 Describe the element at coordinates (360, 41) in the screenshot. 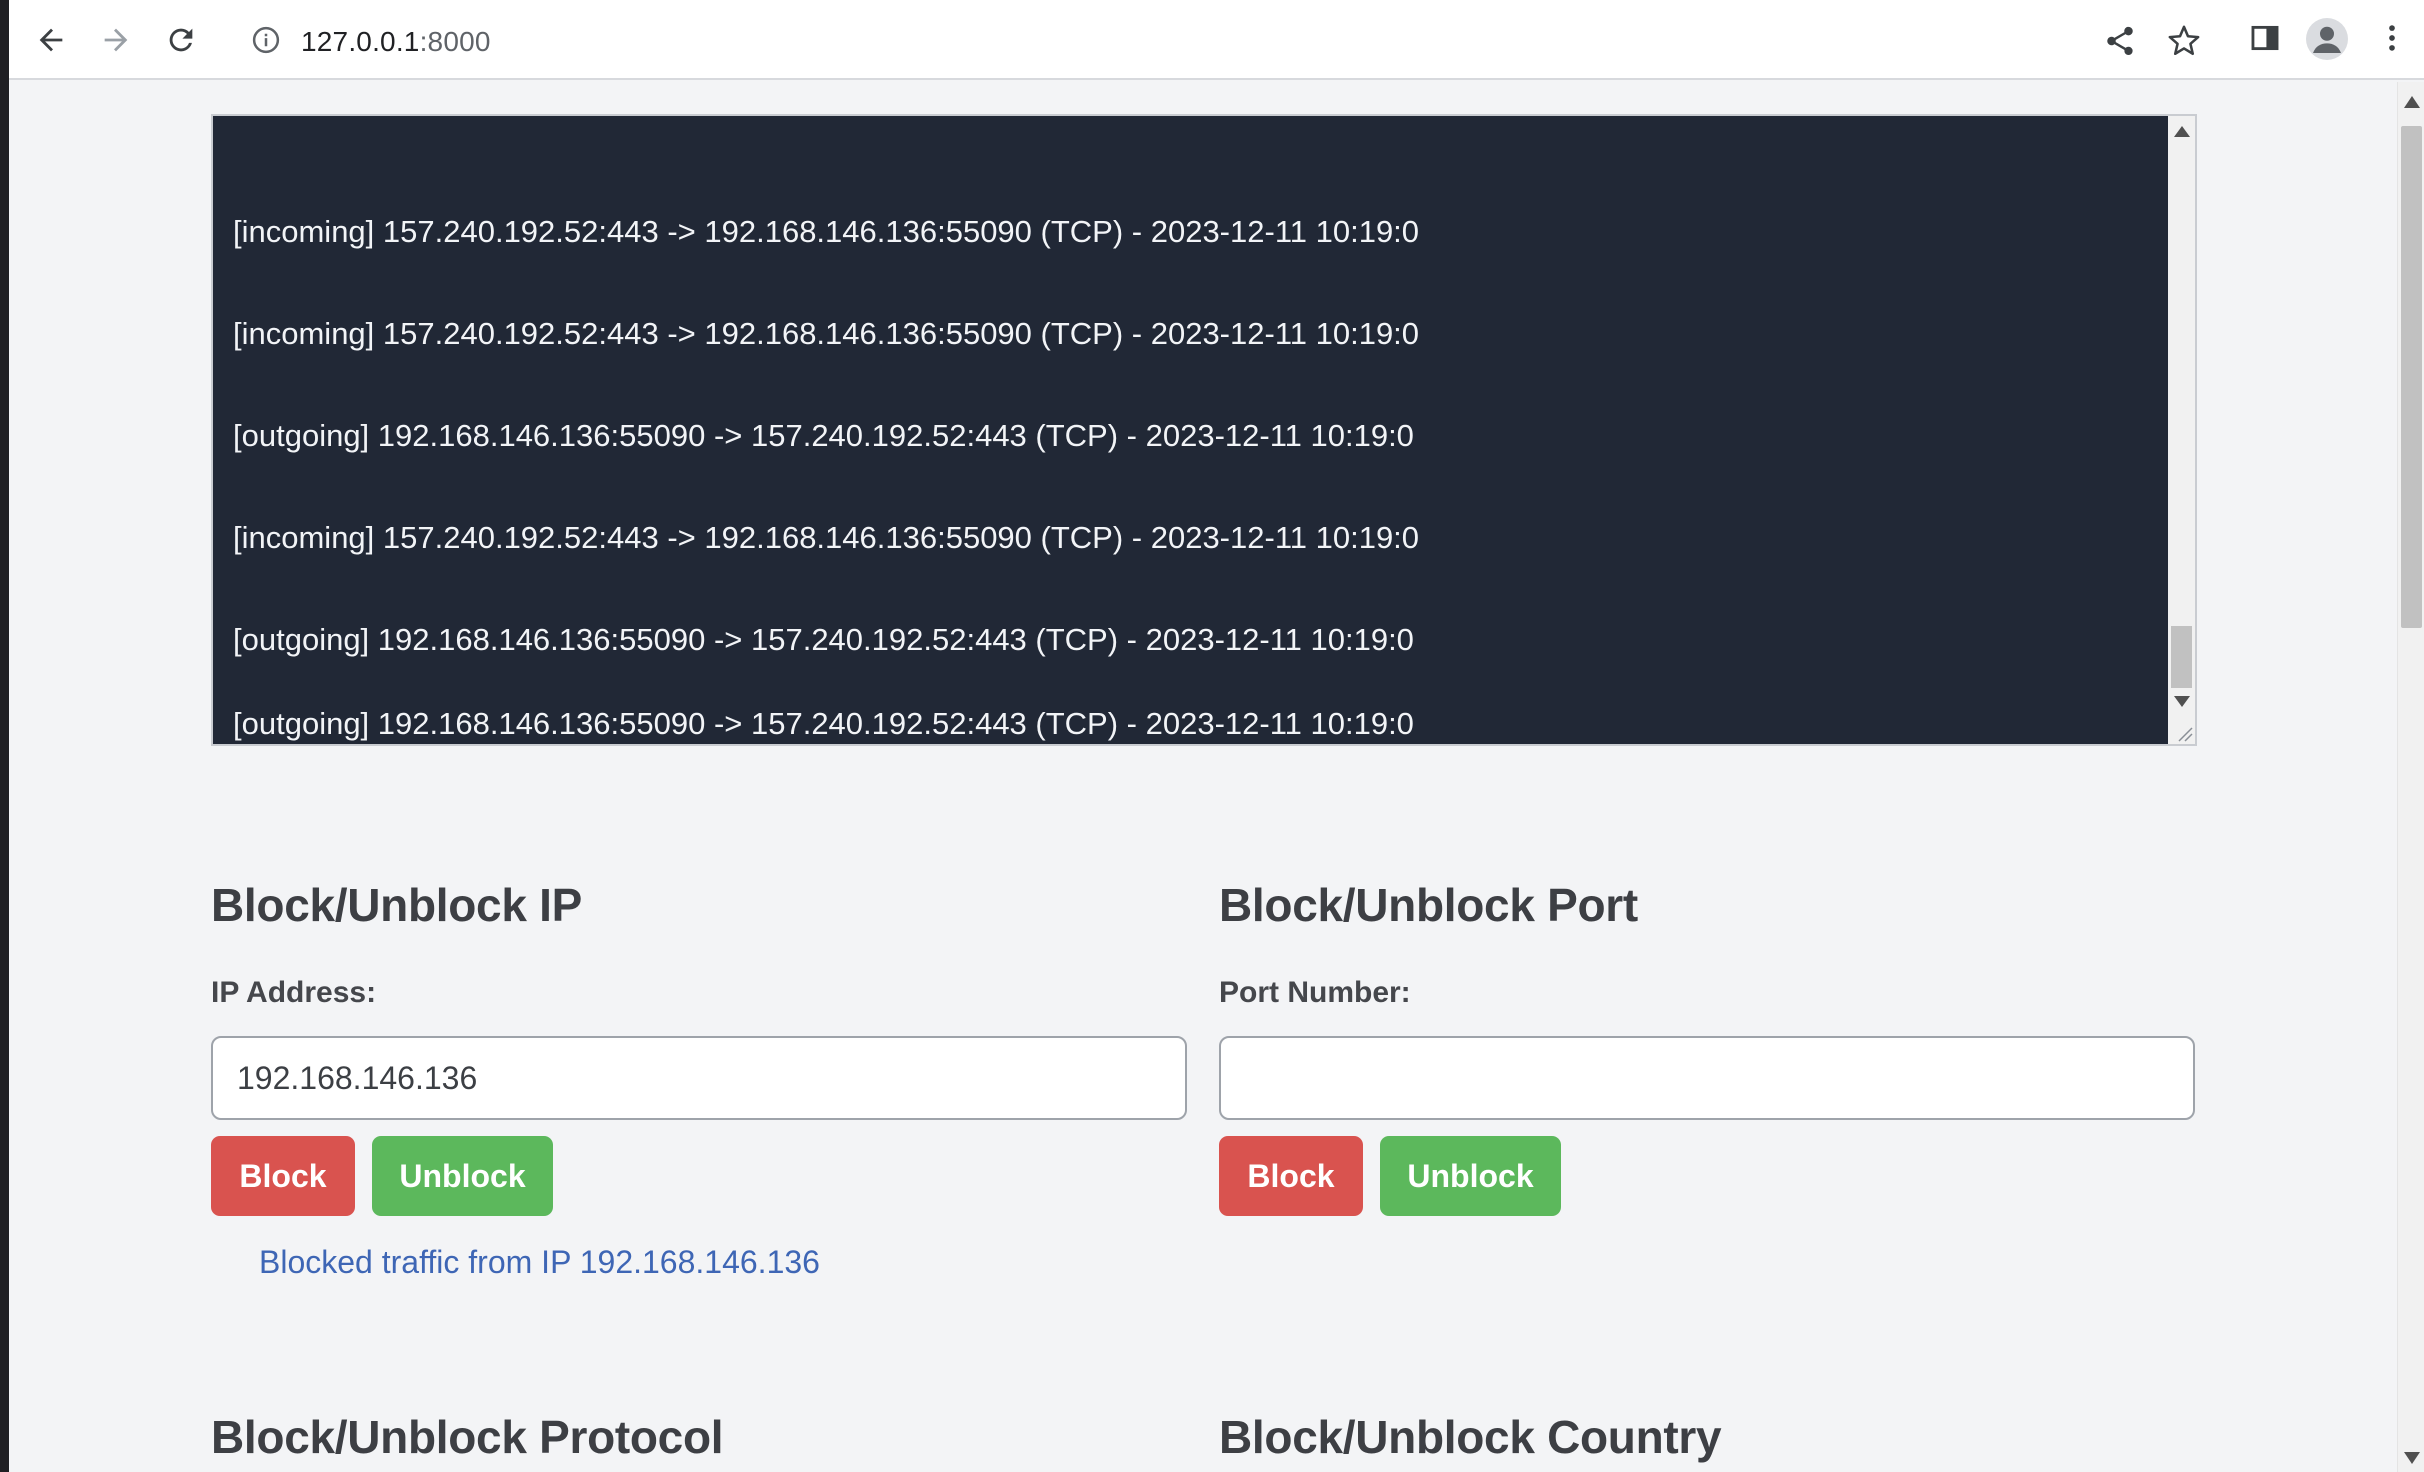

I see `url-host: 127.0.0.1` at that location.